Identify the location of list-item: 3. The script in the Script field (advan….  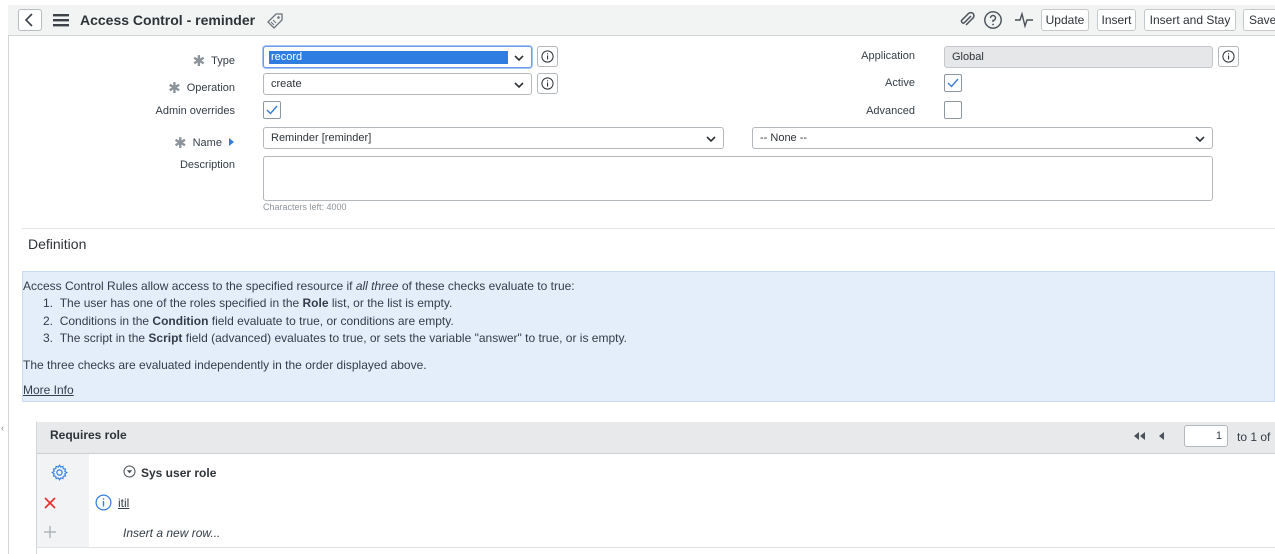
(335, 338).